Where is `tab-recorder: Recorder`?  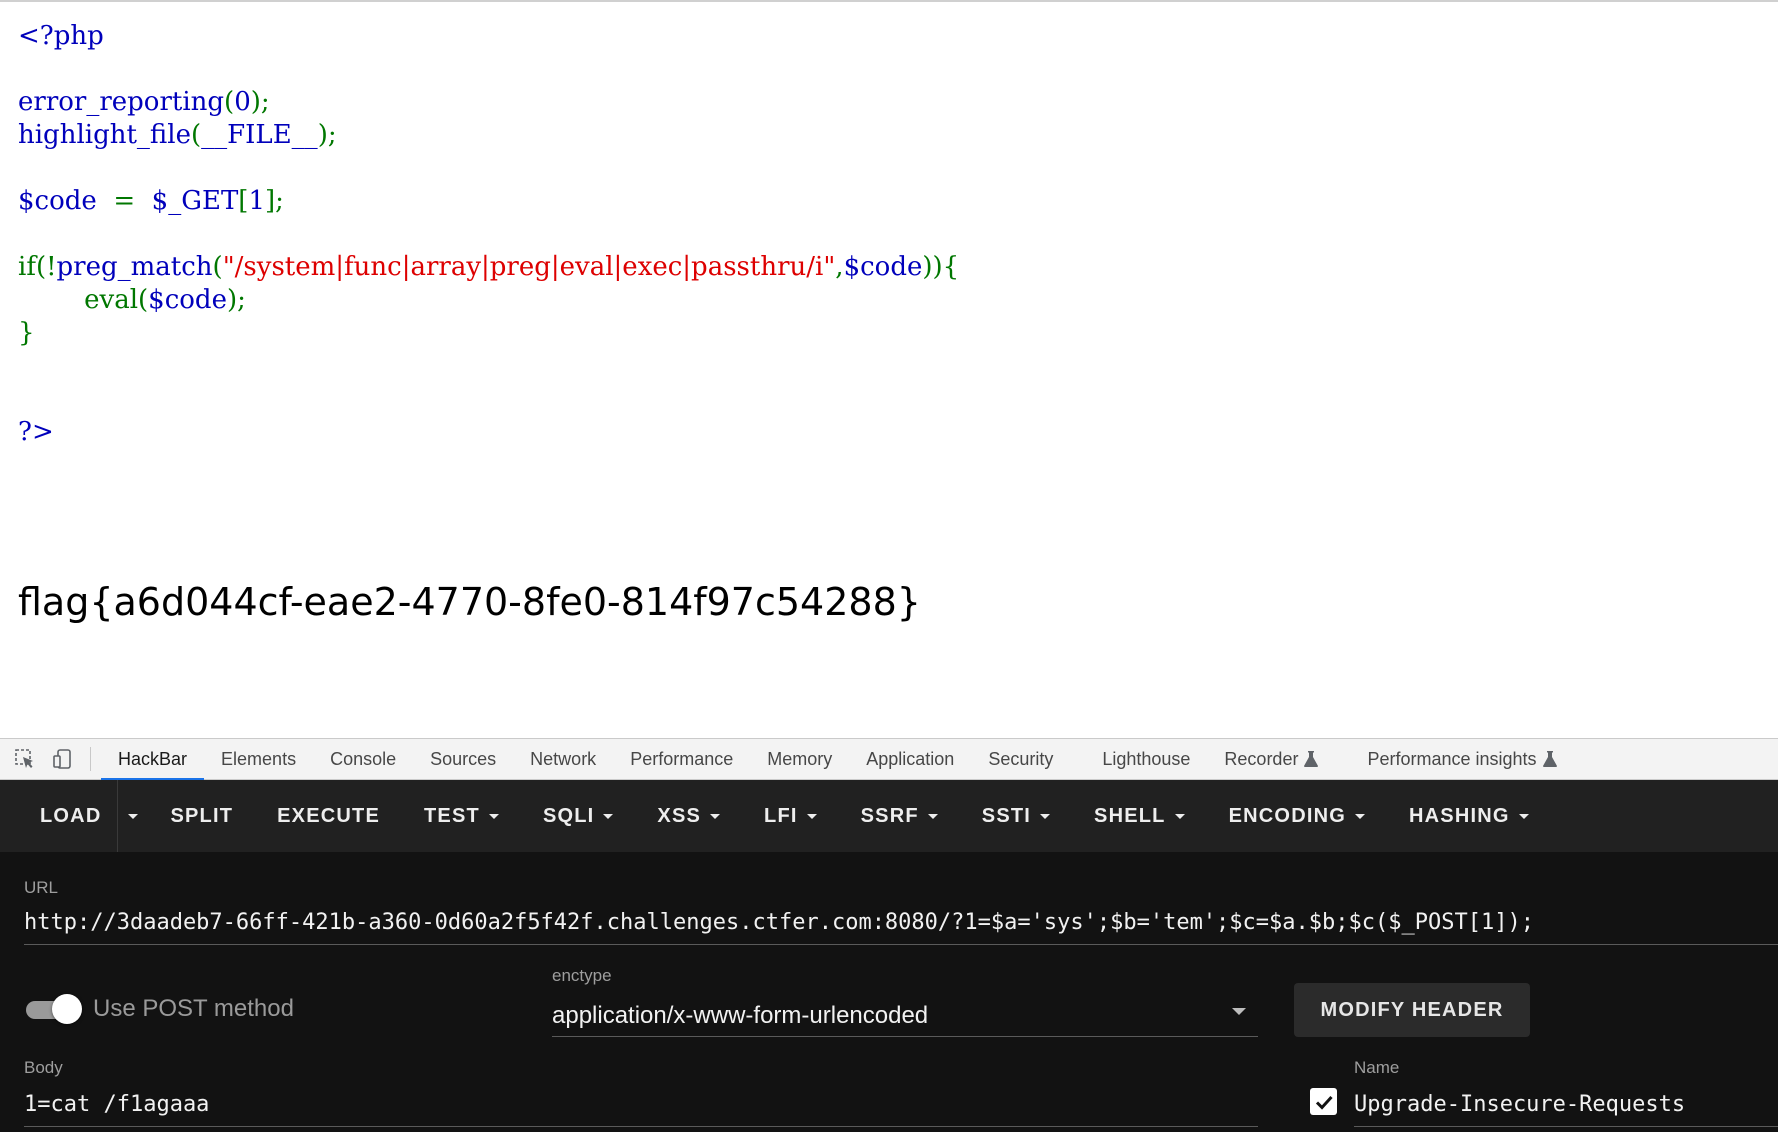 tab-recorder: Recorder is located at coordinates (1278, 759).